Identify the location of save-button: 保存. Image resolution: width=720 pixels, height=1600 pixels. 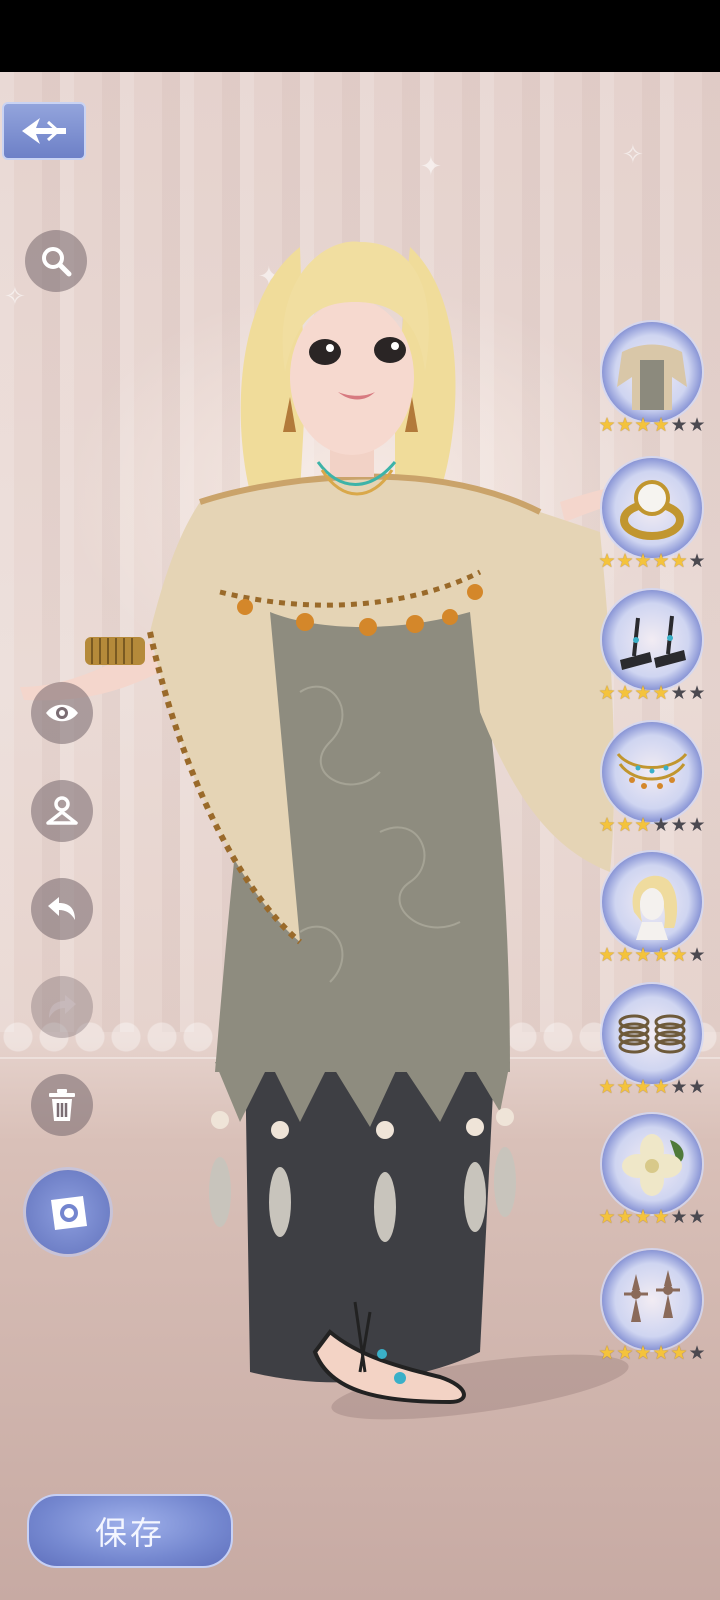
(130, 1531).